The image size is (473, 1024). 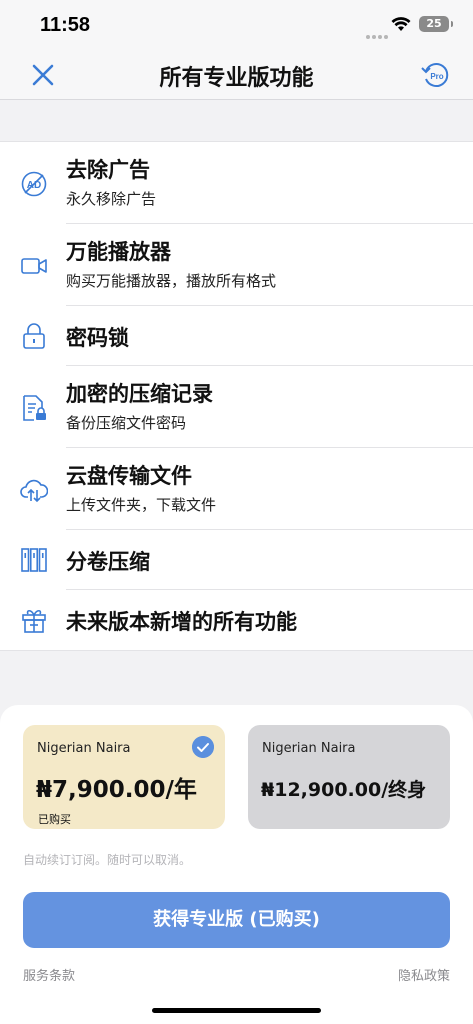 I want to click on split-volumes-icon, so click(x=34, y=560).